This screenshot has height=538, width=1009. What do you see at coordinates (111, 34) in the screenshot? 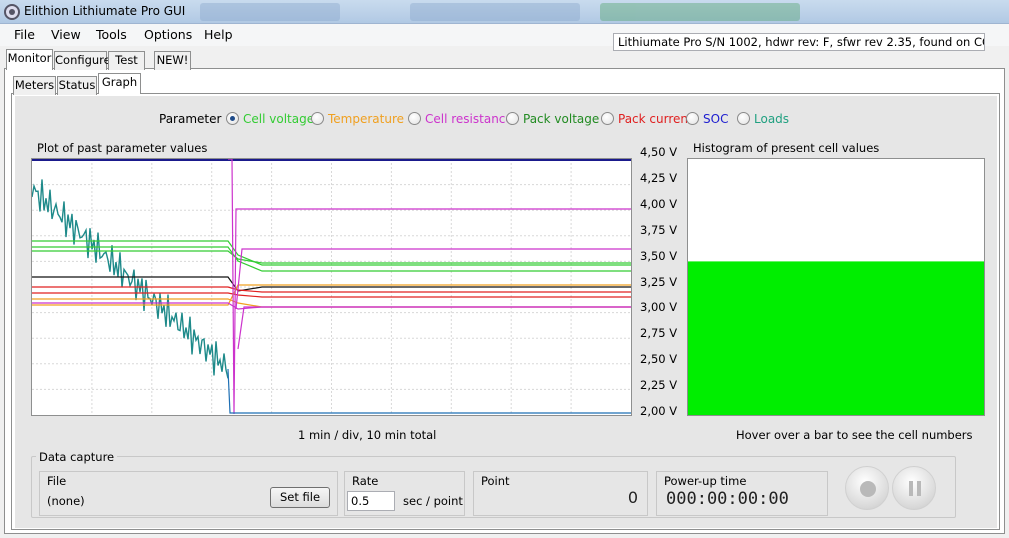
I see `menu-tools: Tools` at bounding box center [111, 34].